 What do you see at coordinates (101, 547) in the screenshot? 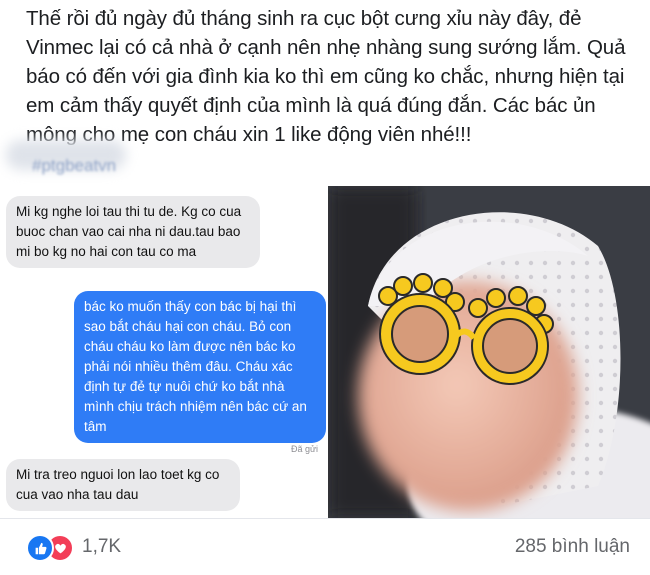
I see `reaction-count: 1,7K` at bounding box center [101, 547].